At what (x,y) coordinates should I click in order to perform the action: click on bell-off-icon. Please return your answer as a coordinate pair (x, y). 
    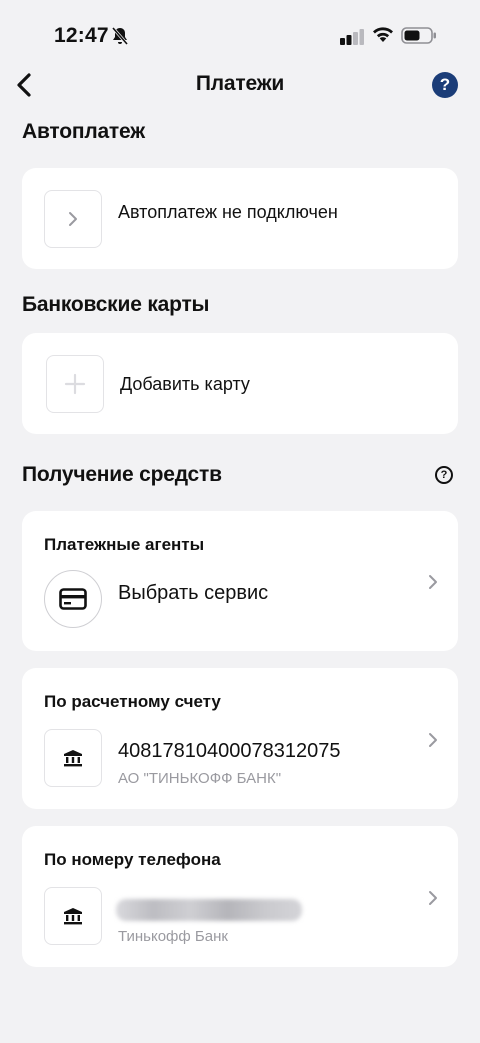
    Looking at the image, I should click on (120, 36).